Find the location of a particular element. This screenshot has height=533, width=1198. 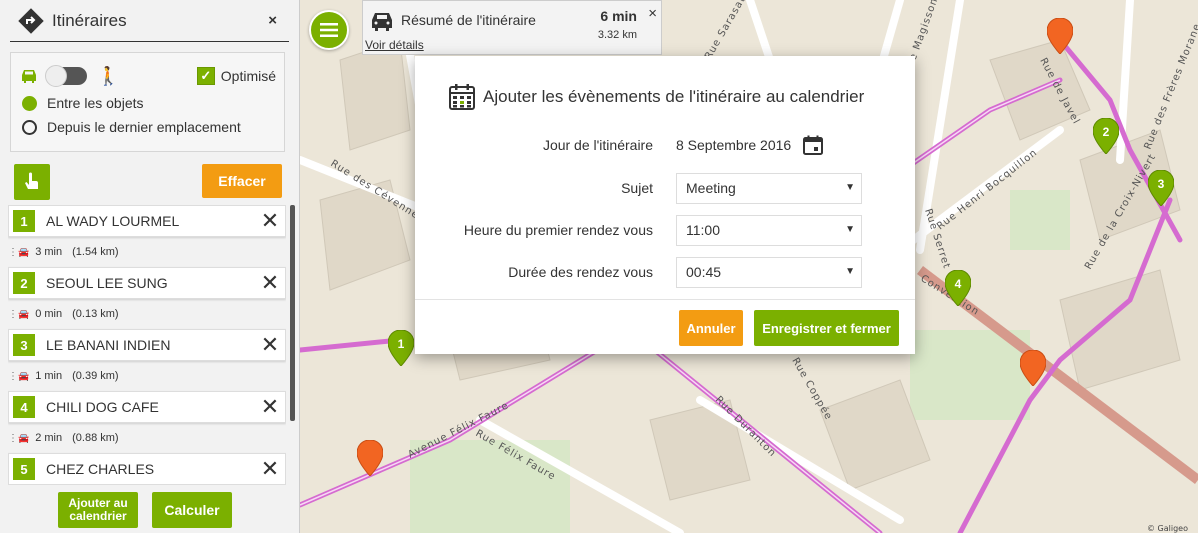

stop-name: AL WADY LOURMEL is located at coordinates (113, 221).